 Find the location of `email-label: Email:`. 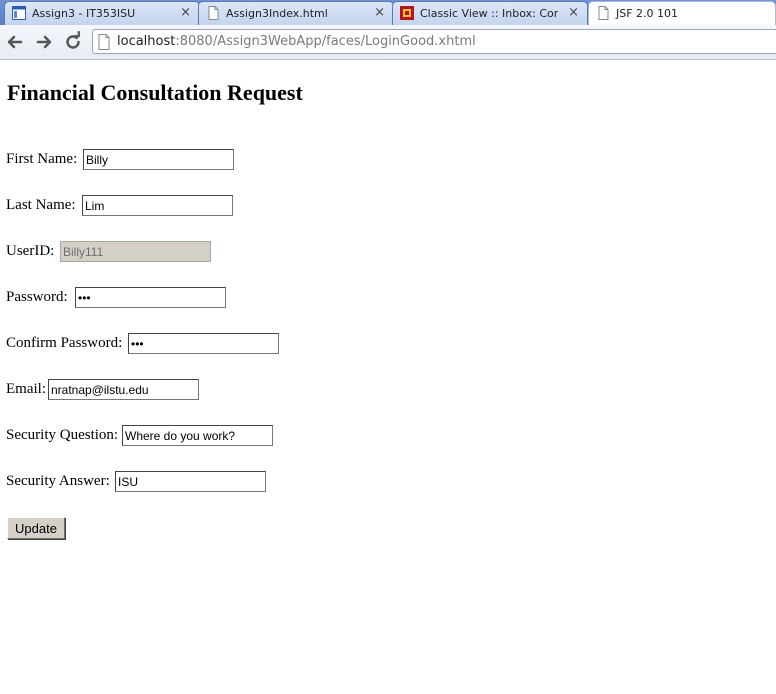

email-label: Email: is located at coordinates (26, 389).